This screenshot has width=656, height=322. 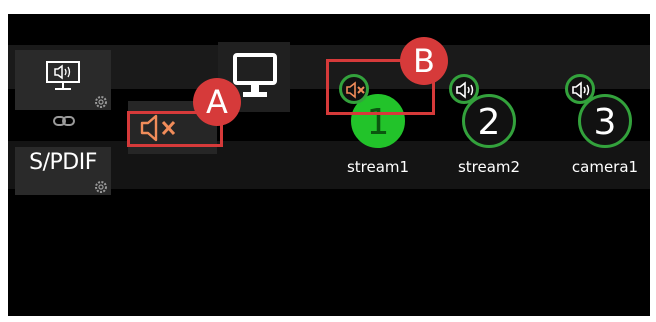 What do you see at coordinates (217, 102) in the screenshot?
I see `annotation-a-badge: A` at bounding box center [217, 102].